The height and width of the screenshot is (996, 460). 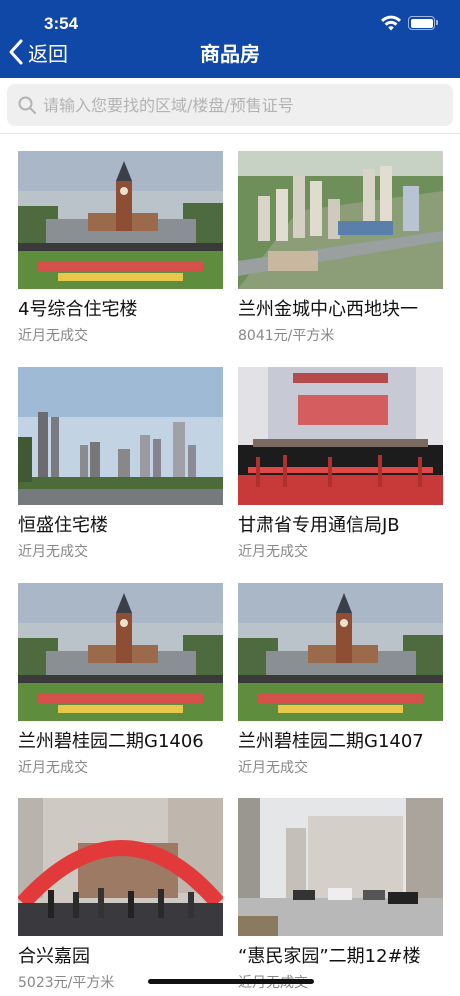 I want to click on listing-card: 4号综合住宅楼 近月无成交, so click(x=120, y=251).